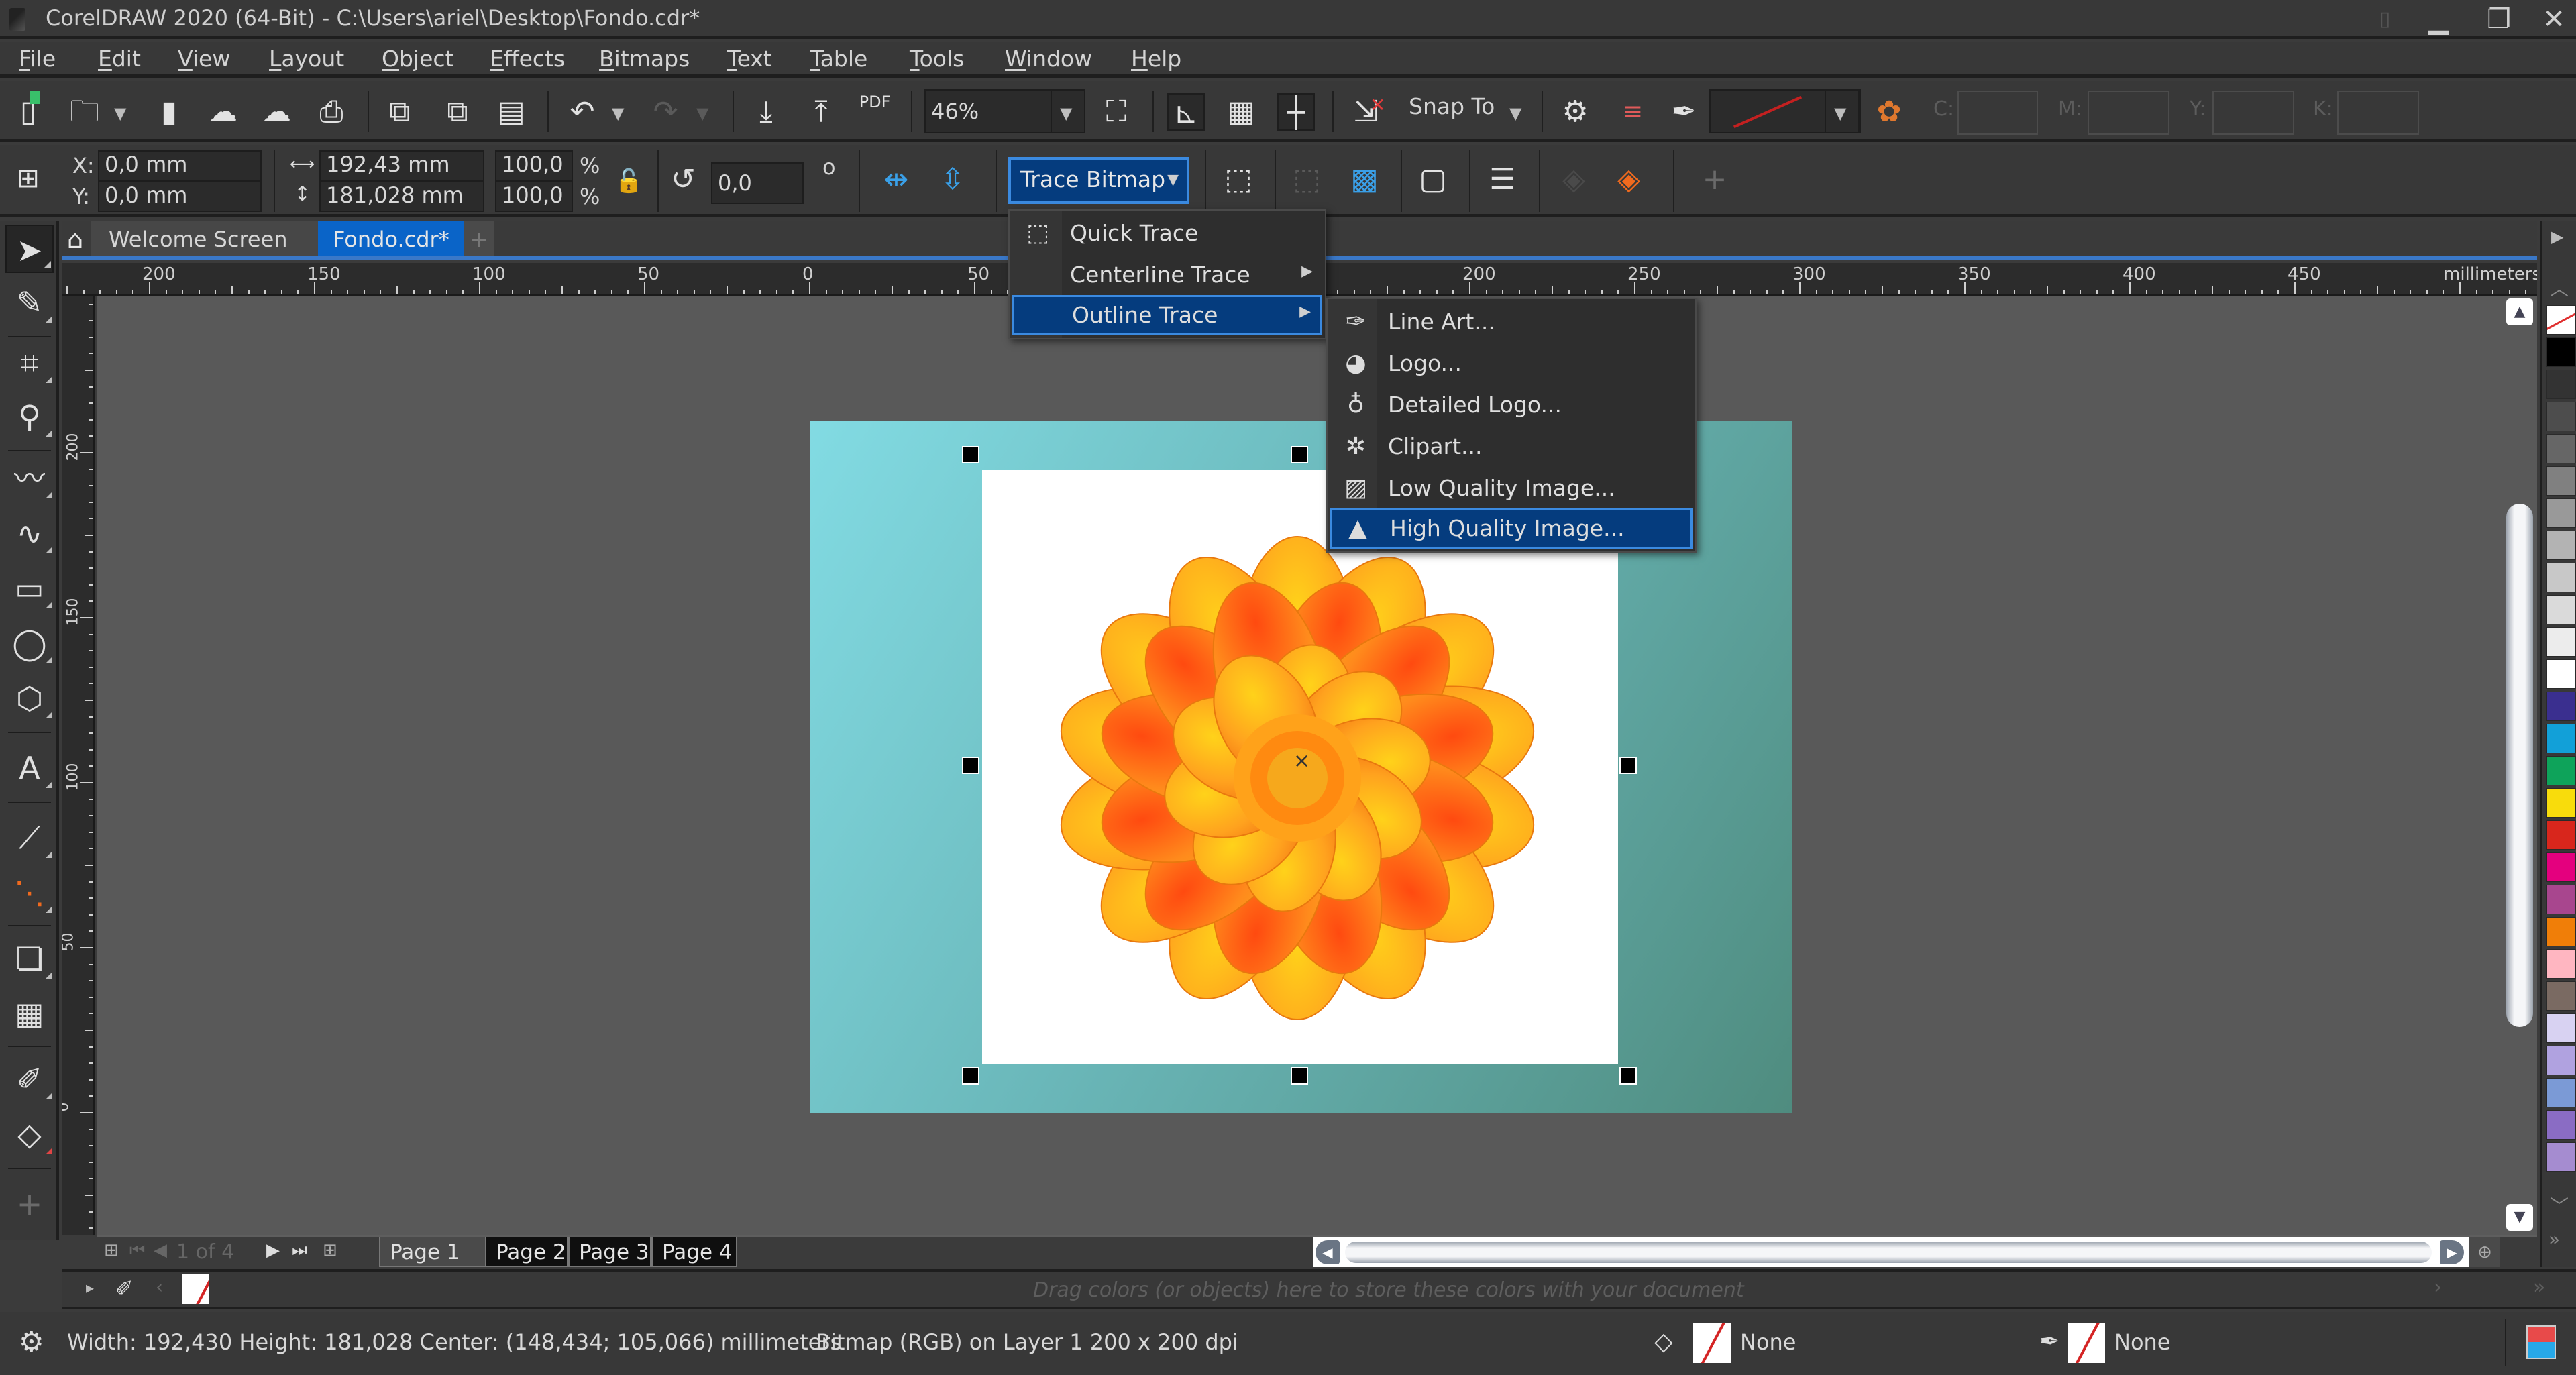 This screenshot has height=1375, width=2576. Describe the element at coordinates (204, 59) in the screenshot. I see `menu-view: View` at that location.